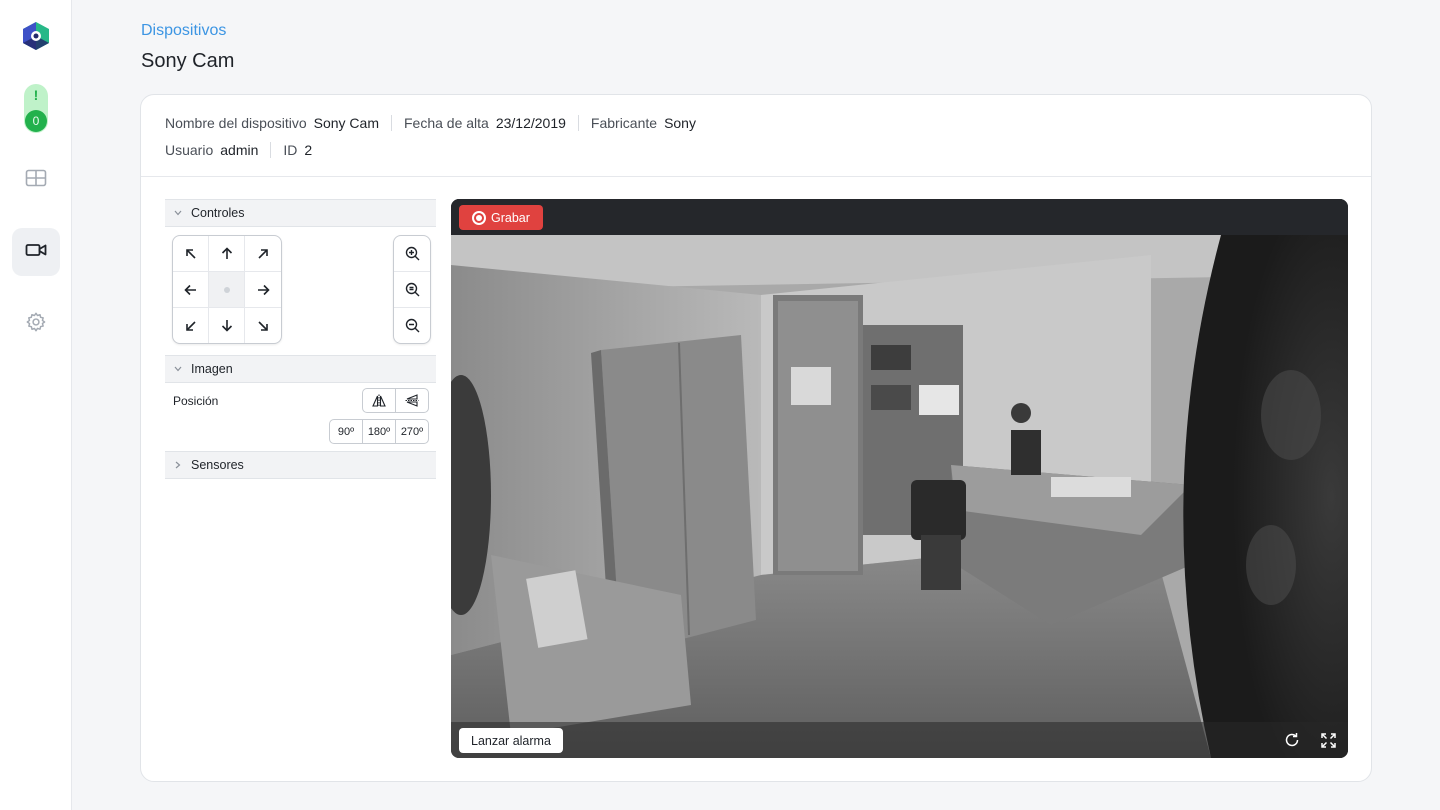  What do you see at coordinates (36, 405) in the screenshot?
I see `sidebar: ! 0` at bounding box center [36, 405].